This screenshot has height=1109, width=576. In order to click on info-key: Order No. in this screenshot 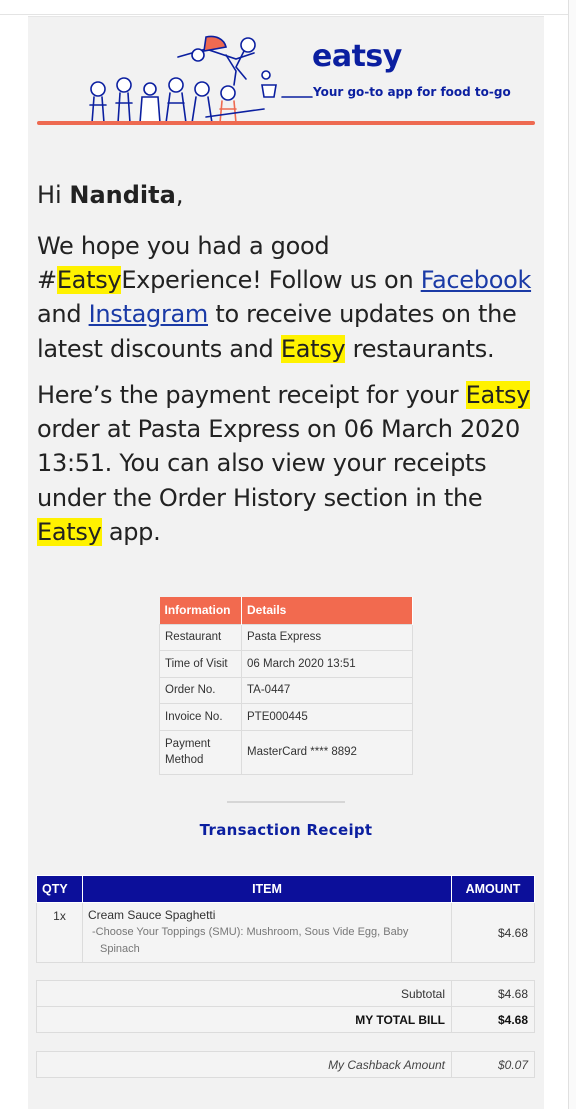, I will do `click(200, 690)`.